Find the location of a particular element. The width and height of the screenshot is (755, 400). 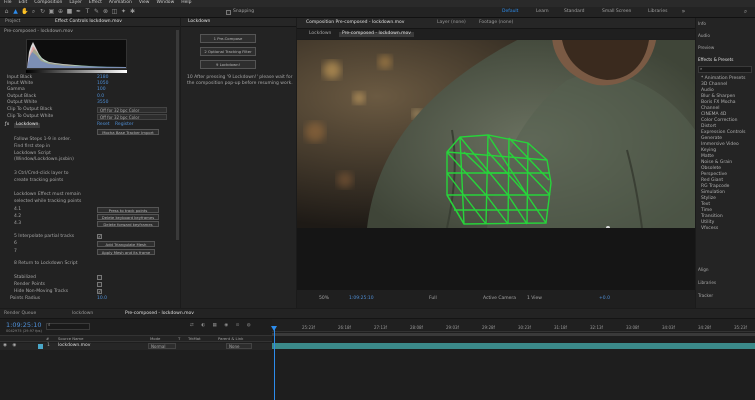

pan-behind-tool-icon: ⊕ is located at coordinates (60, 12).